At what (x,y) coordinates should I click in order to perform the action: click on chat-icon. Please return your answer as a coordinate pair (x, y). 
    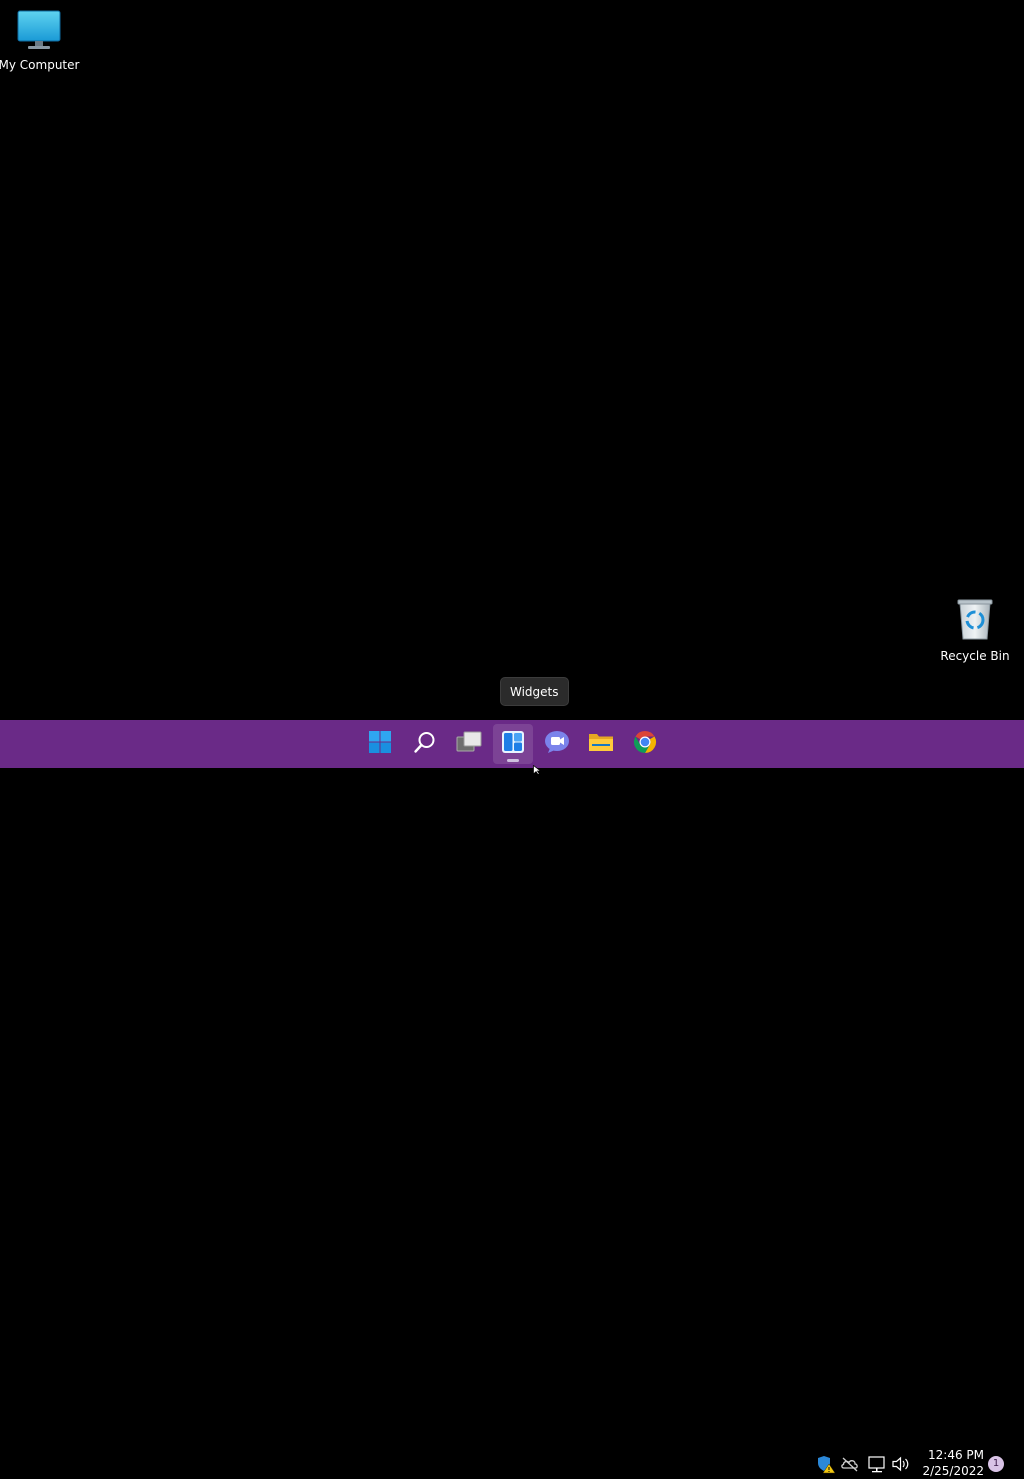
    Looking at the image, I should click on (557, 744).